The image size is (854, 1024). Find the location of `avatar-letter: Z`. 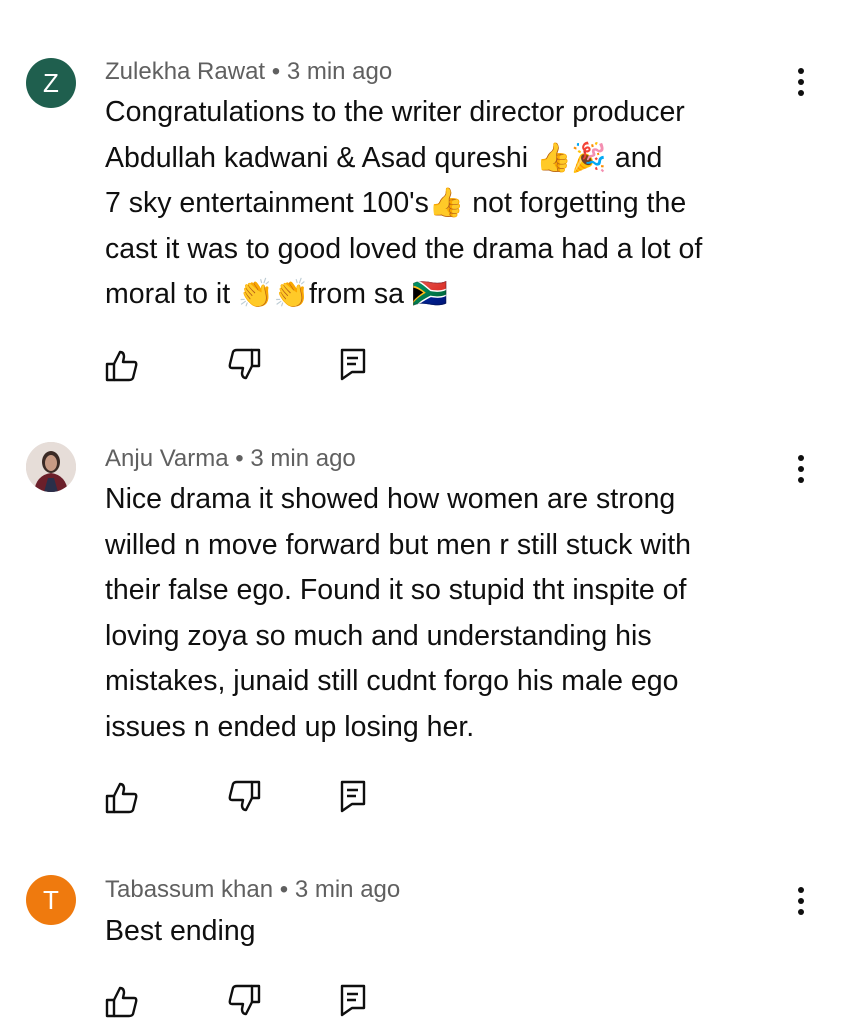

avatar-letter: Z is located at coordinates (51, 82).